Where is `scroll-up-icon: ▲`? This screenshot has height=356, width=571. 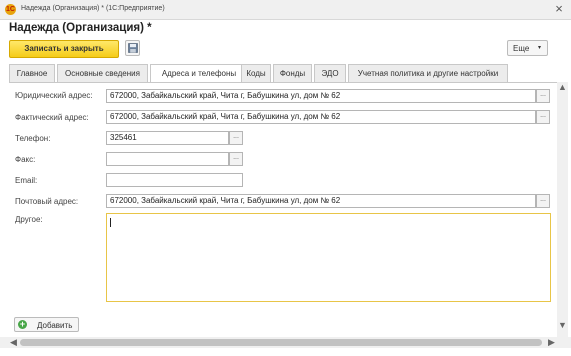
scroll-up-icon: ▲ is located at coordinates (562, 87).